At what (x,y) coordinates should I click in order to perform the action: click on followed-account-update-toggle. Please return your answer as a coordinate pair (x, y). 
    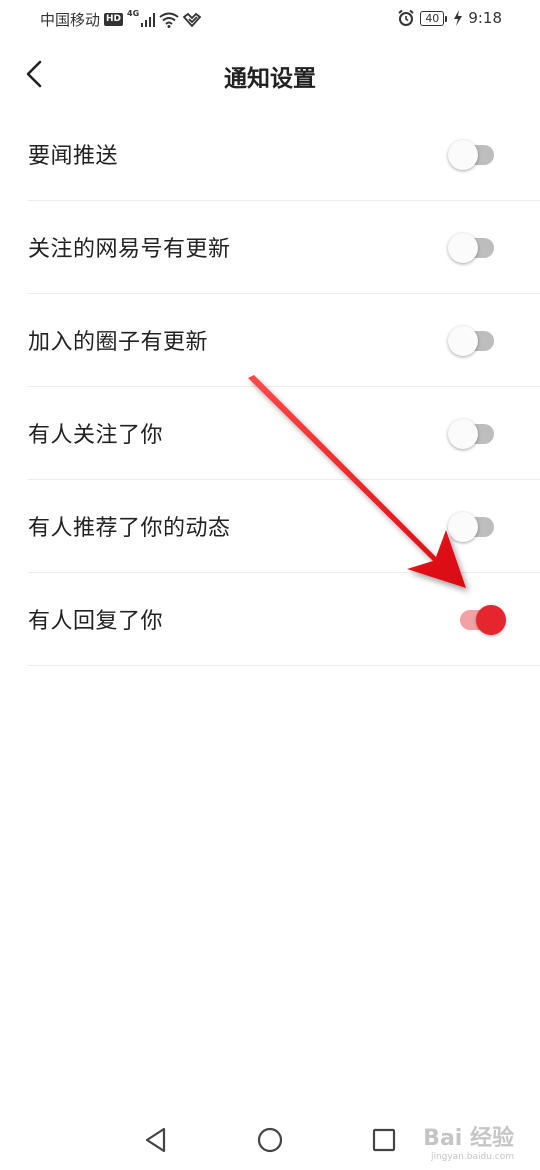
    Looking at the image, I should click on (477, 248).